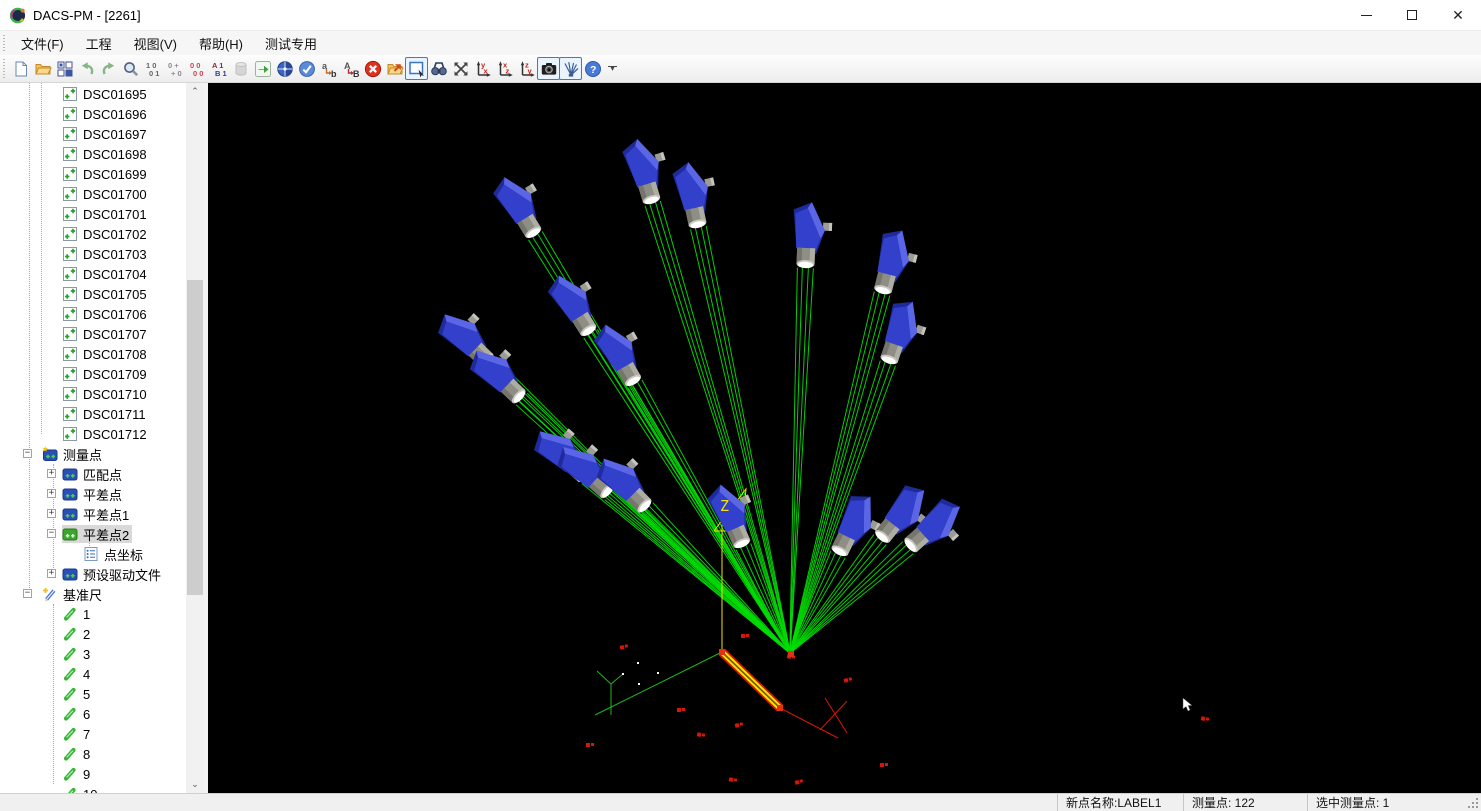  Describe the element at coordinates (93, 114) in the screenshot. I see `tree-row-DSC01696: DSC01696` at that location.